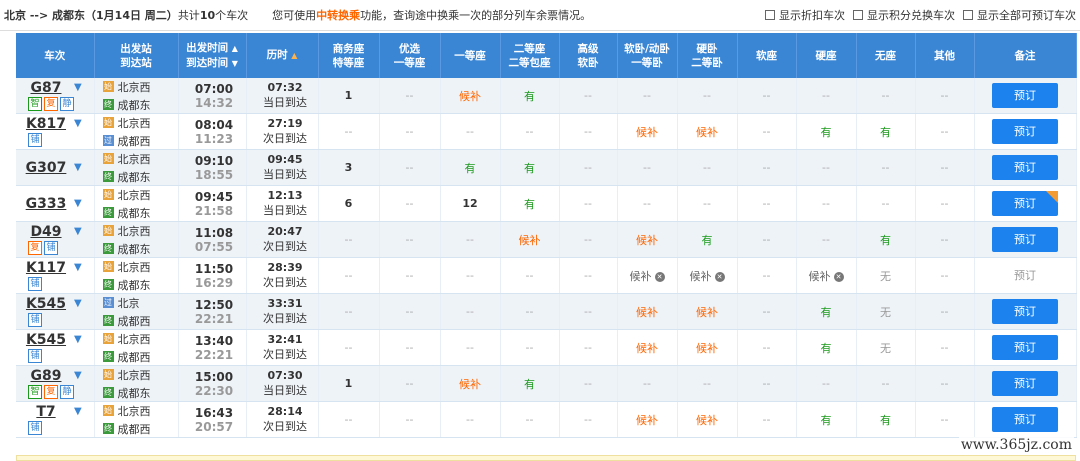 The width and height of the screenshot is (1080, 461). Describe the element at coordinates (46, 376) in the screenshot. I see `train-number-link: G89` at that location.